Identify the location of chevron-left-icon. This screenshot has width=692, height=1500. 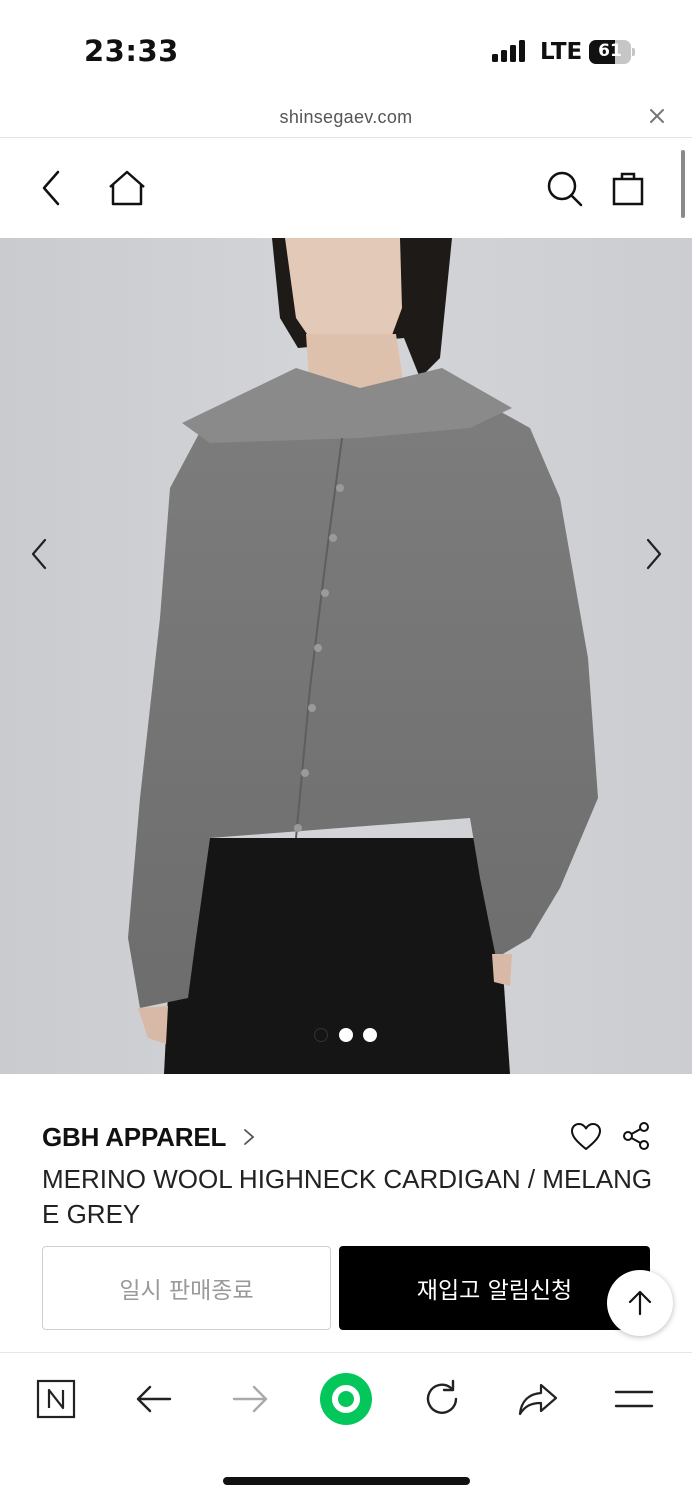
(40, 554).